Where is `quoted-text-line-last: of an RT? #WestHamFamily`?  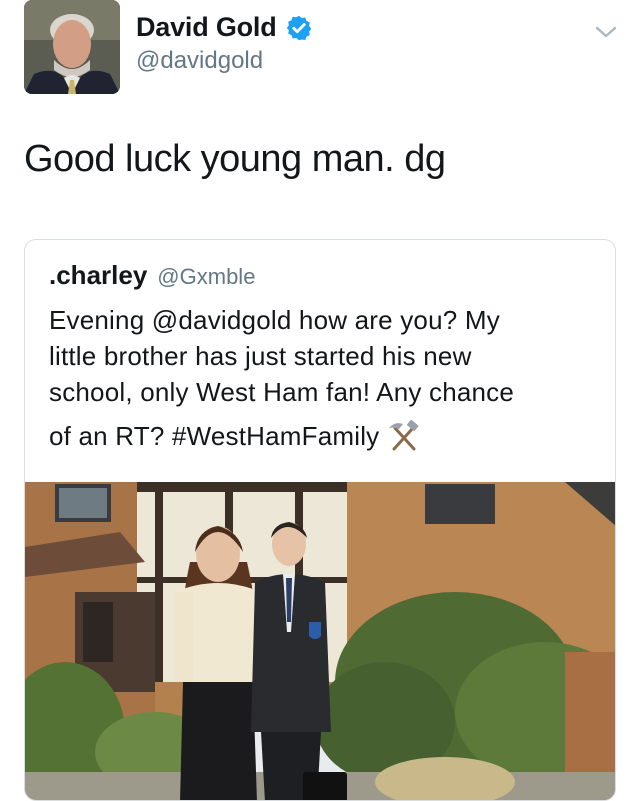
quoted-text-line-last: of an RT? #WestHamFamily is located at coordinates (323, 436).